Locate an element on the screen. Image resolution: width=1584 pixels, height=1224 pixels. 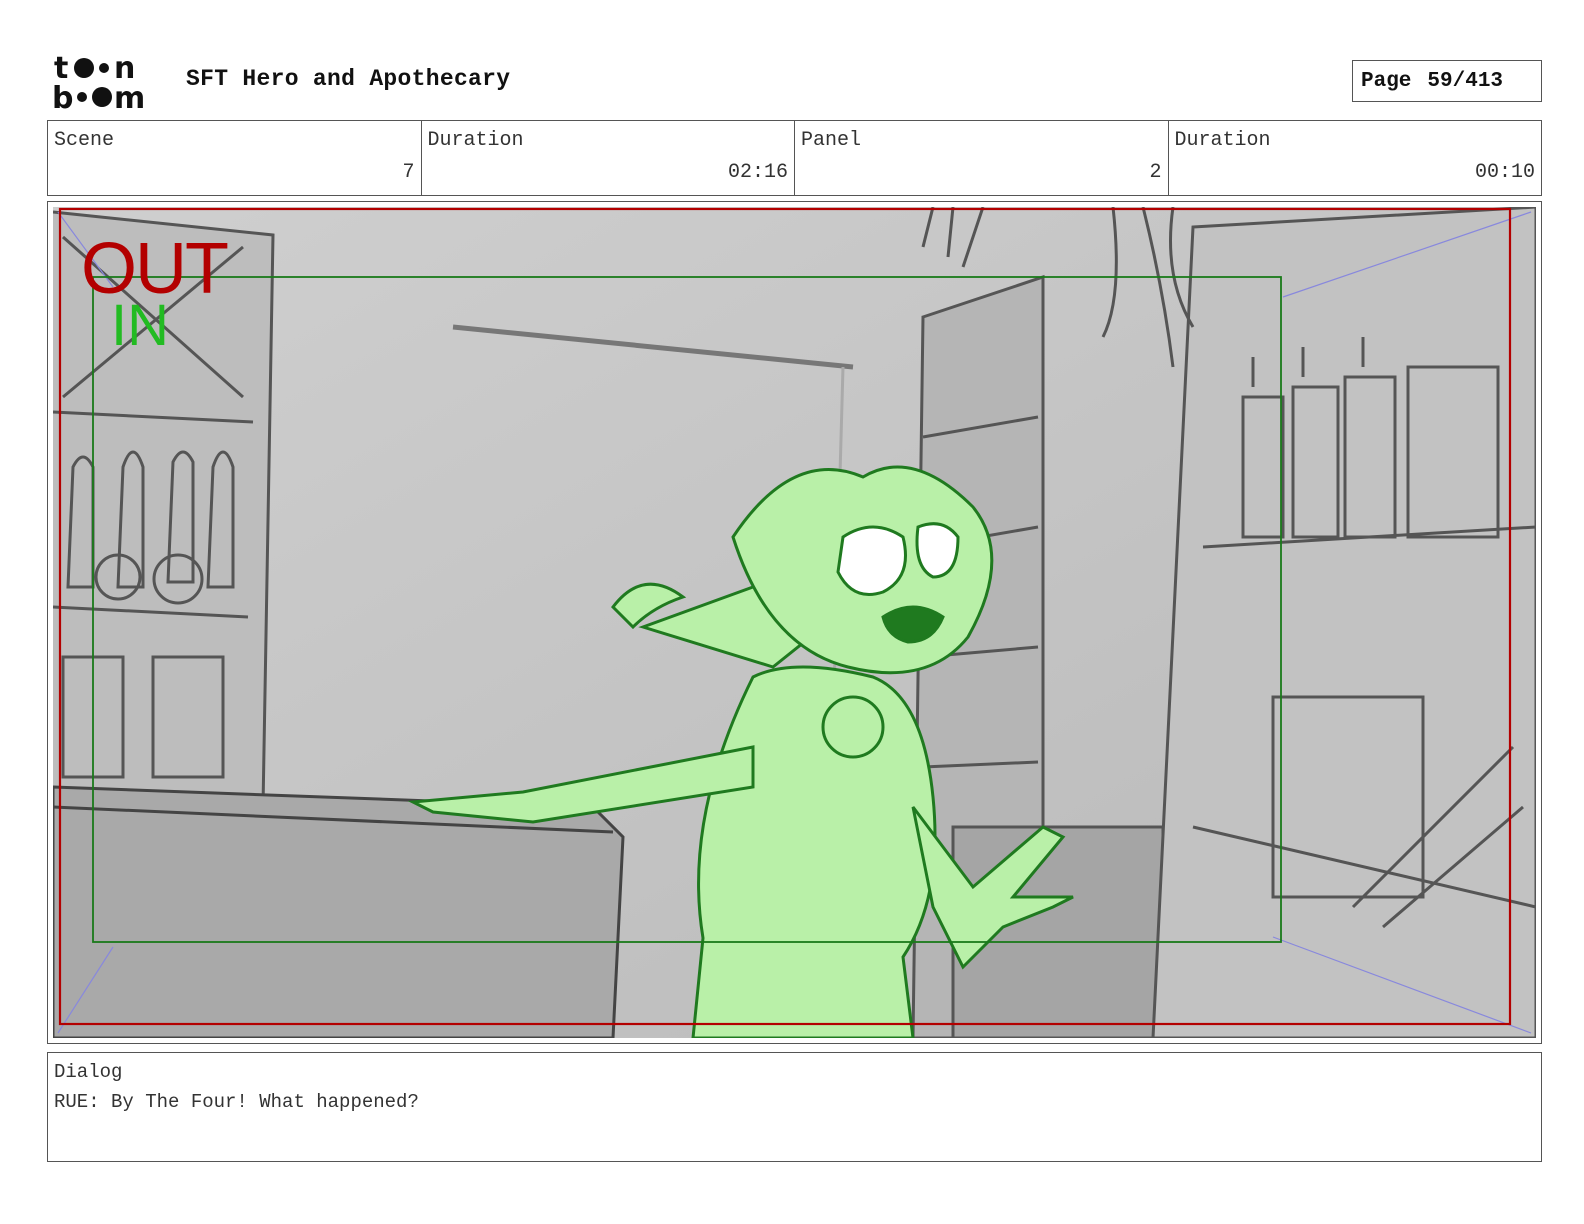
toon-boom-logo-mark: t n b m is located at coordinates (98, 81).